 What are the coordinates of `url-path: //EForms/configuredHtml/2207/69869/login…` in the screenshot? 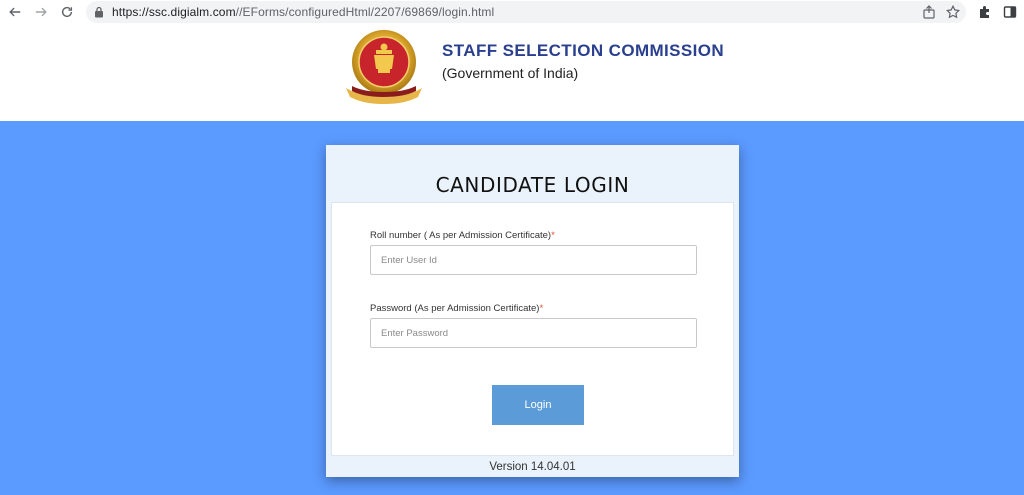 It's located at (365, 12).